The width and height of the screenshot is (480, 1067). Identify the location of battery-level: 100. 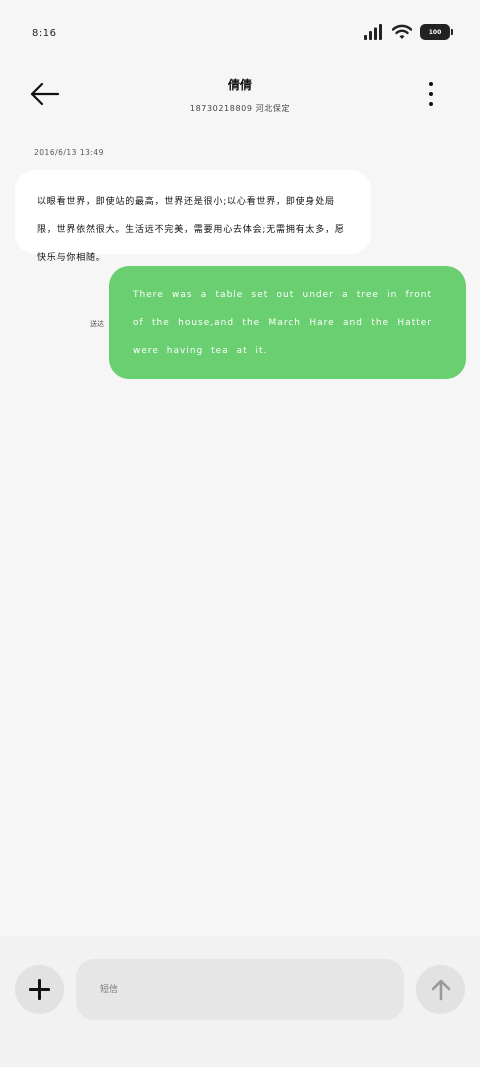
(435, 32).